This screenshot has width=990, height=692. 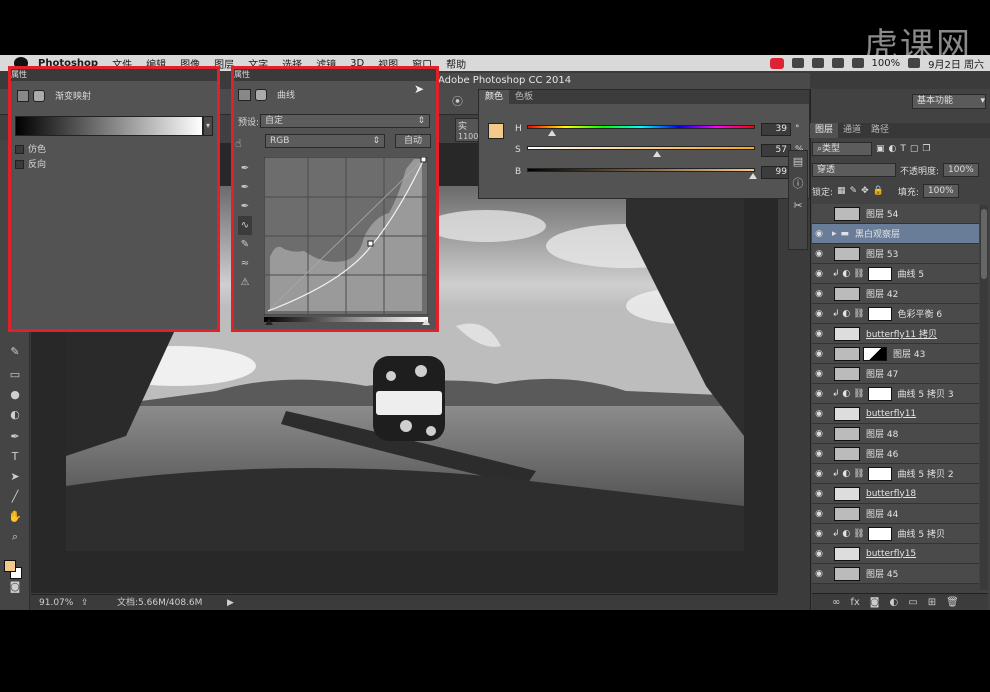 I want to click on bluetooth-icon, so click(x=817, y=63).